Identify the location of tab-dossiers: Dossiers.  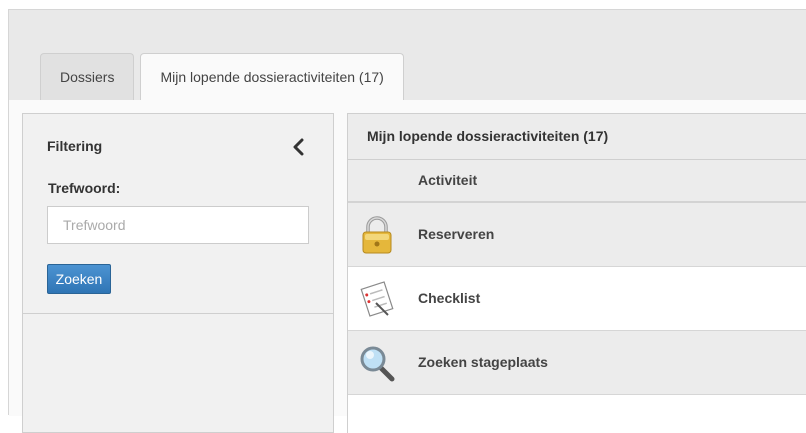
(87, 76).